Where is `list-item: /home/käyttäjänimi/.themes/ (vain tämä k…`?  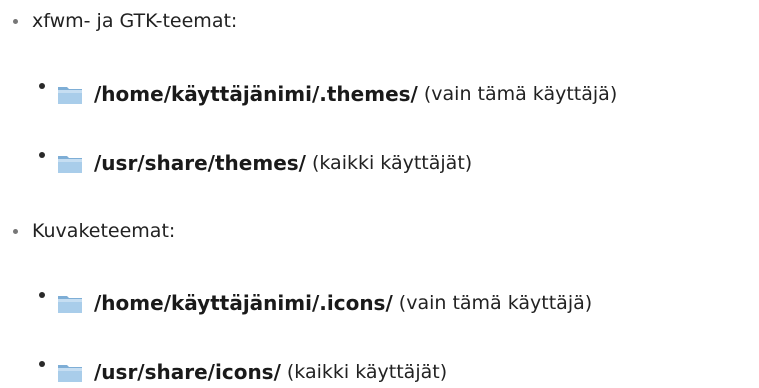
list-item: /home/käyttäjänimi/.themes/ (vain tämä k… is located at coordinates (328, 94).